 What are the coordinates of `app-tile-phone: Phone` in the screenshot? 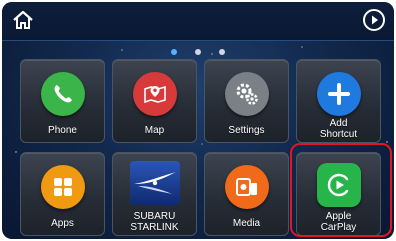 It's located at (62, 101).